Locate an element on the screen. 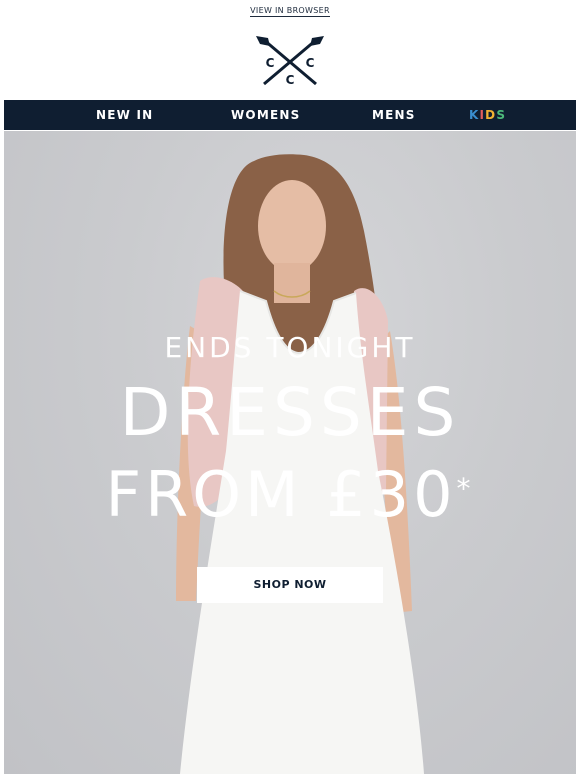  logo-letter-right: C is located at coordinates (310, 63).